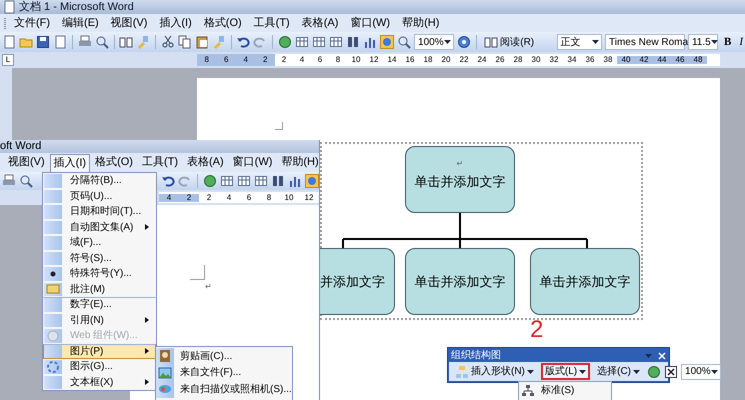 The image size is (745, 400). What do you see at coordinates (167, 42) in the screenshot?
I see `scissors-icon` at bounding box center [167, 42].